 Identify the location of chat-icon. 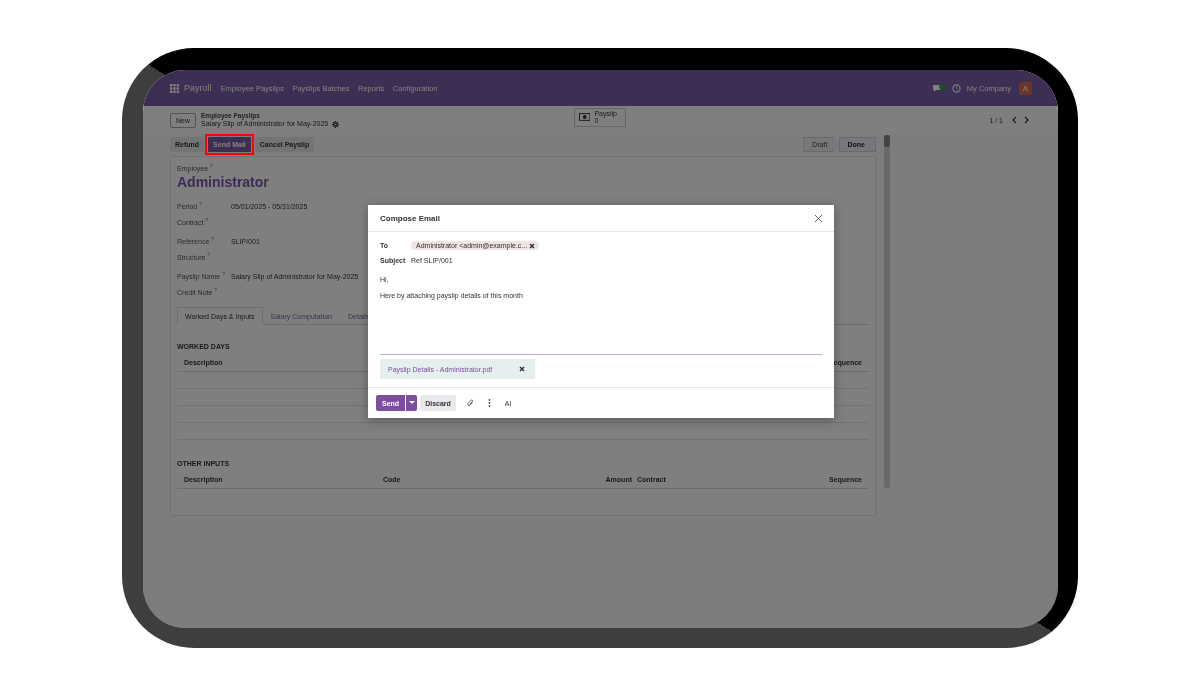
(938, 88).